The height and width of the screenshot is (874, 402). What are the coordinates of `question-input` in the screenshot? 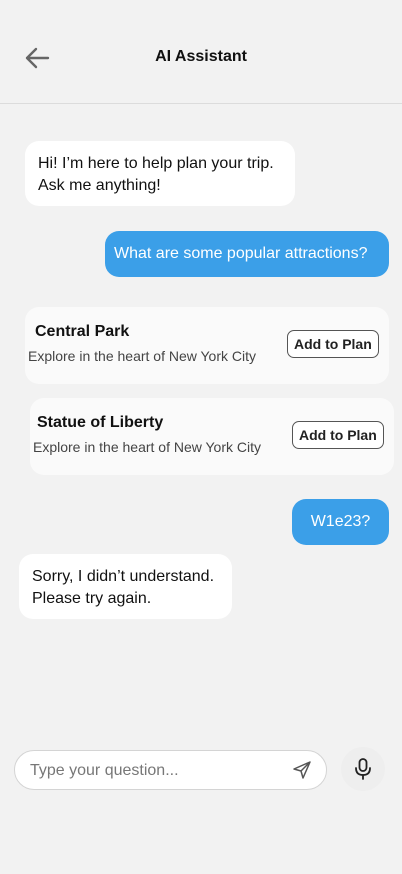 It's located at (155, 771).